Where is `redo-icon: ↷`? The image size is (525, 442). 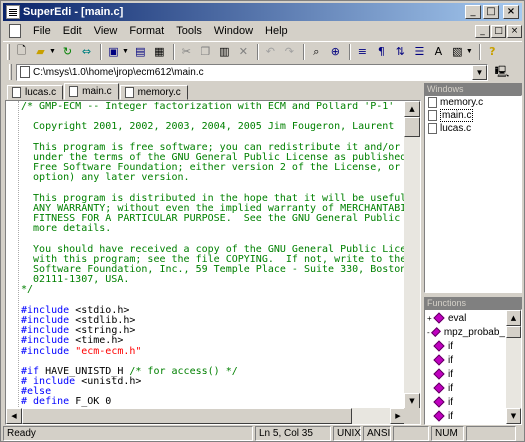 redo-icon: ↷ is located at coordinates (289, 51).